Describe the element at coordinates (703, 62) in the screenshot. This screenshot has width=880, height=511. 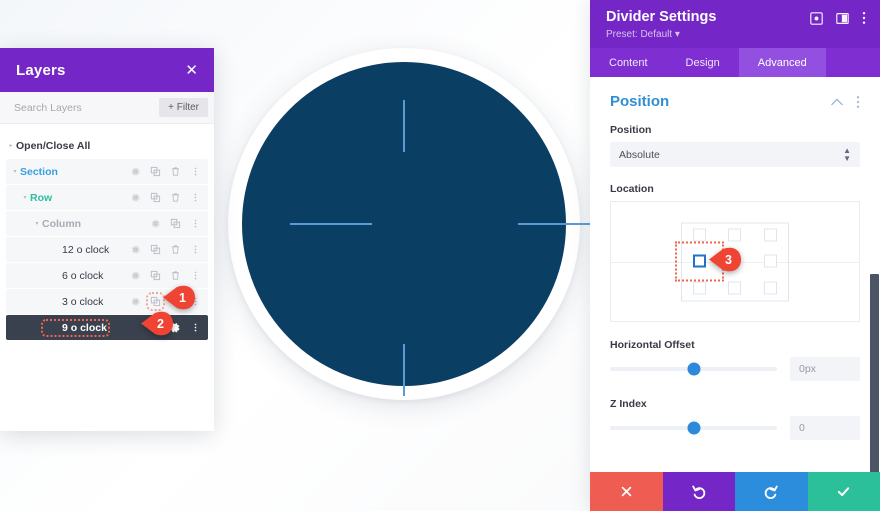
I see `tab-design: Design` at that location.